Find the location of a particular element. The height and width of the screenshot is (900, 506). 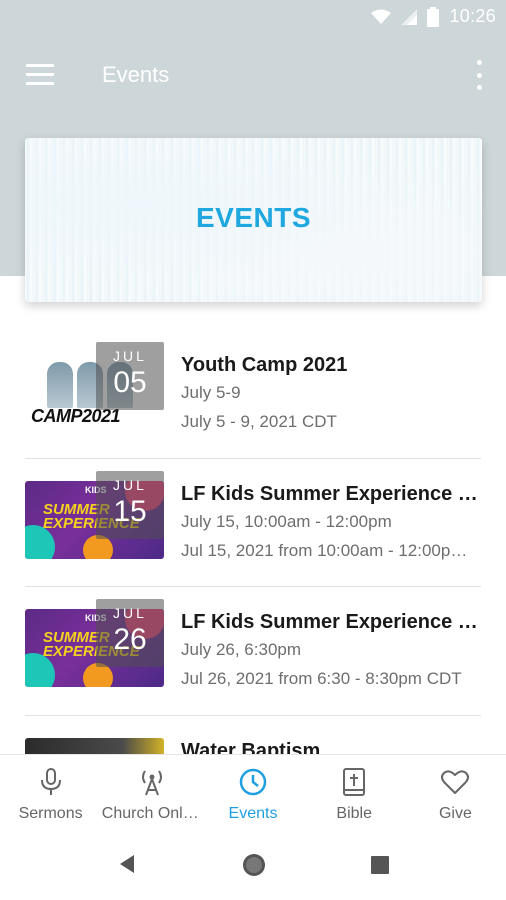

wifi-icon is located at coordinates (381, 16).